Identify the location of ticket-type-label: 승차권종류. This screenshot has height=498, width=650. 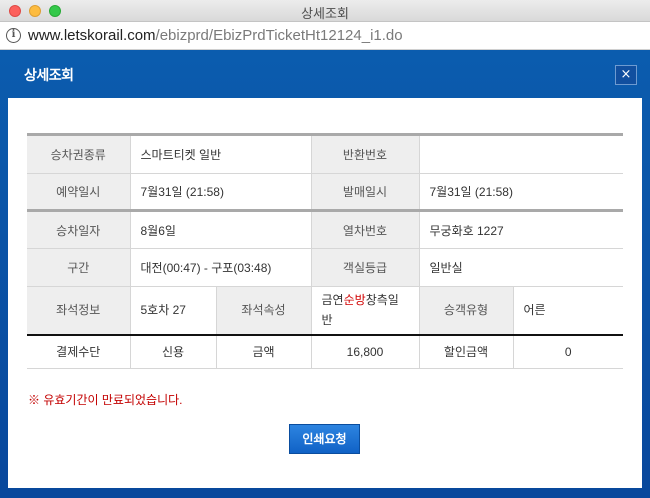
(78, 153).